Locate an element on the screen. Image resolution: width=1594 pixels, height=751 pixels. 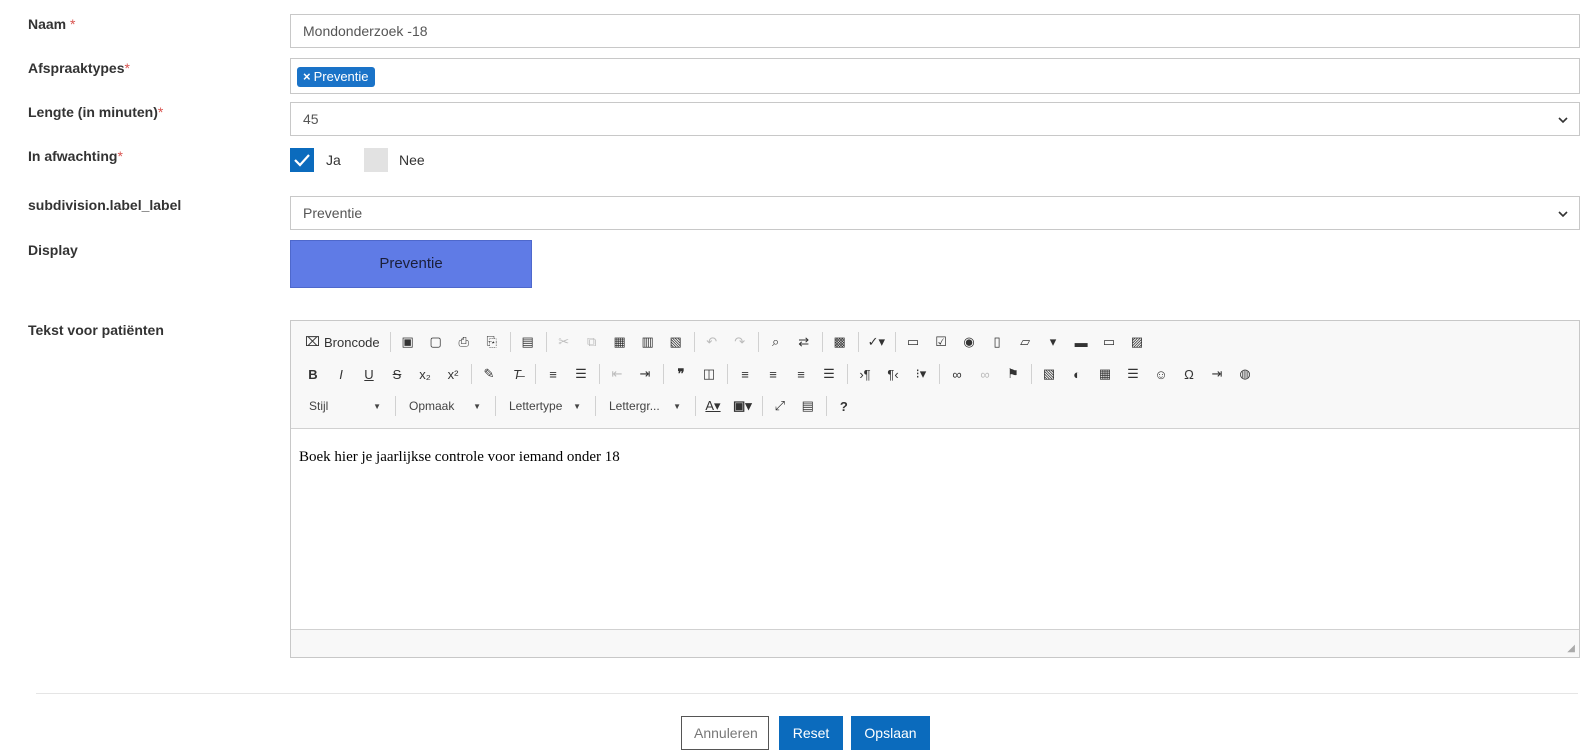
help-icon: ? is located at coordinates (844, 406).